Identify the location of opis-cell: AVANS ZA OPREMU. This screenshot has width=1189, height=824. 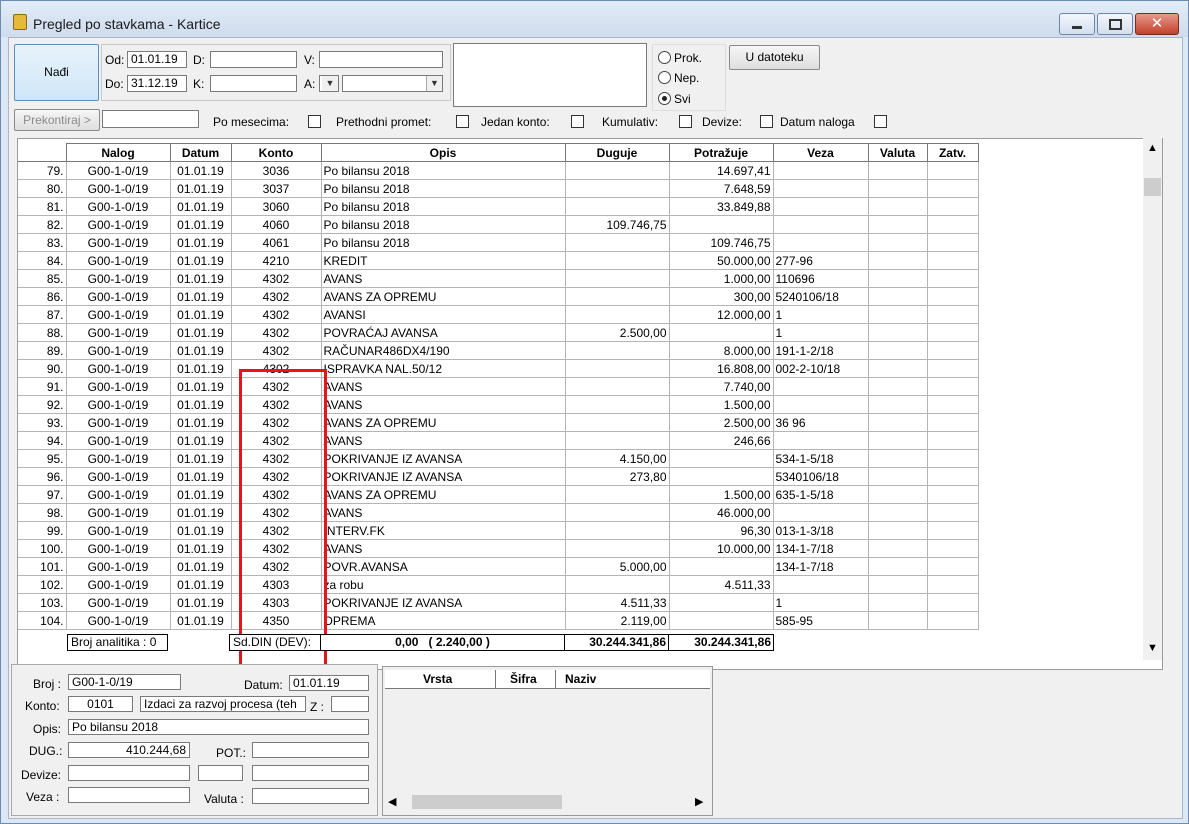
(443, 422).